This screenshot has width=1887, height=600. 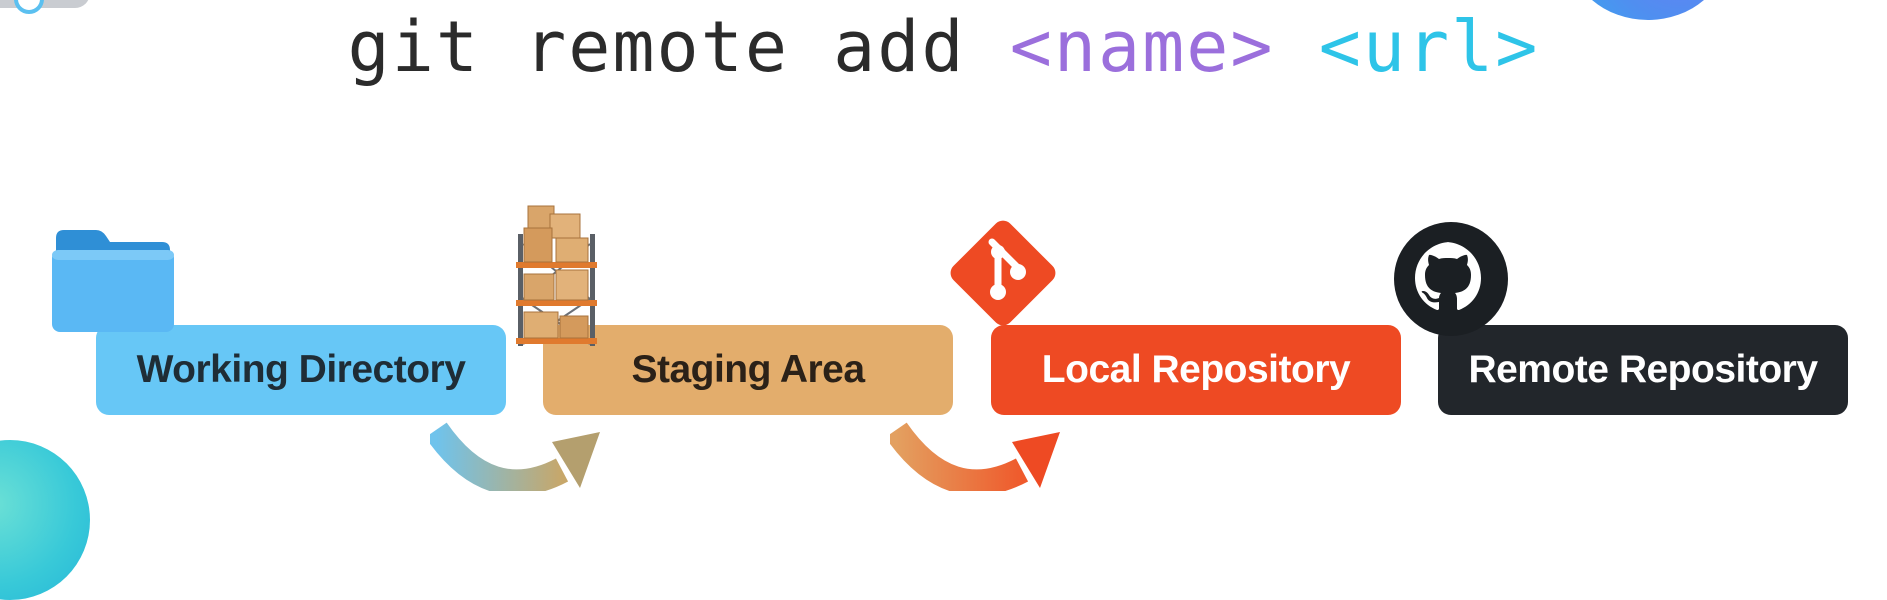 I want to click on stage-label: Remote Repository, so click(x=1643, y=369).